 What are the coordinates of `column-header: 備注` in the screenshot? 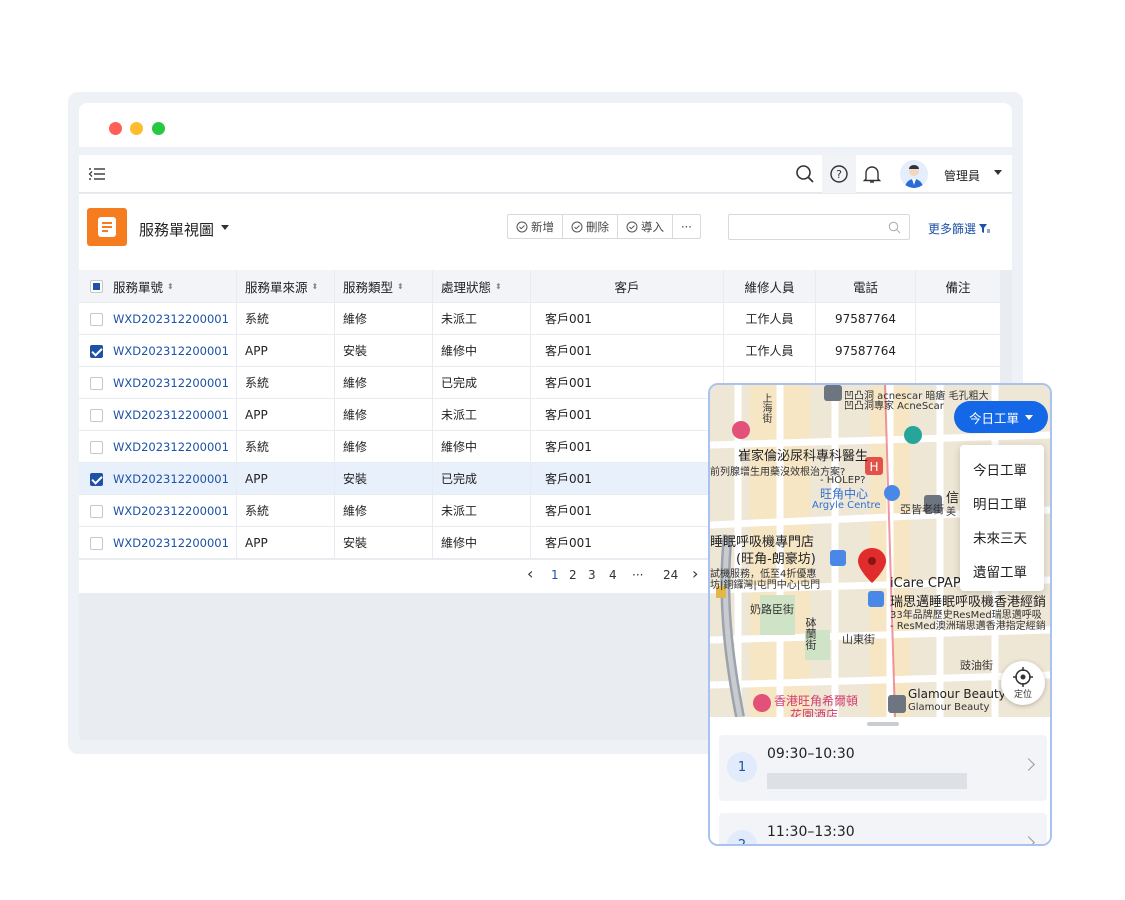 It's located at (958, 286).